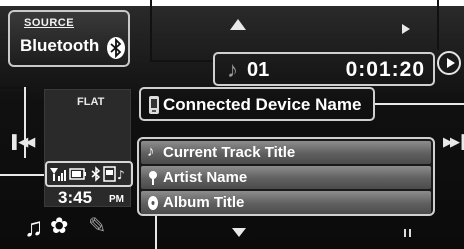 The height and width of the screenshot is (249, 464). I want to click on track-title: Current Track Title, so click(229, 152).